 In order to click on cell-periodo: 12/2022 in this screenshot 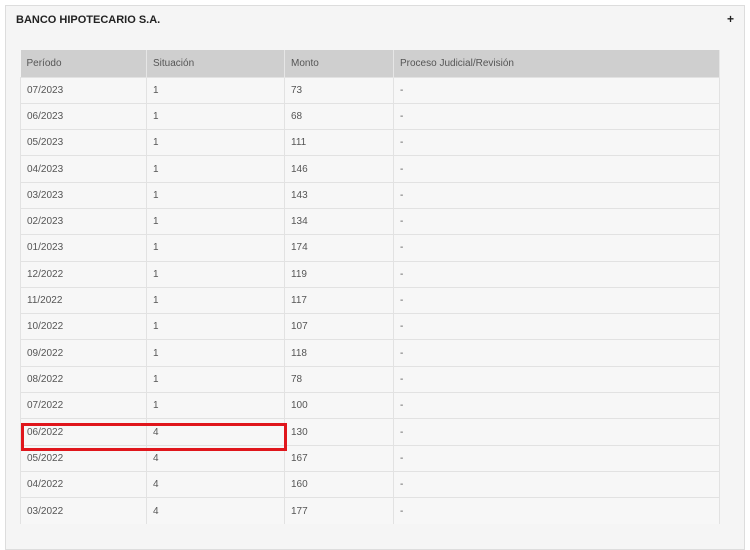, I will do `click(83, 274)`.